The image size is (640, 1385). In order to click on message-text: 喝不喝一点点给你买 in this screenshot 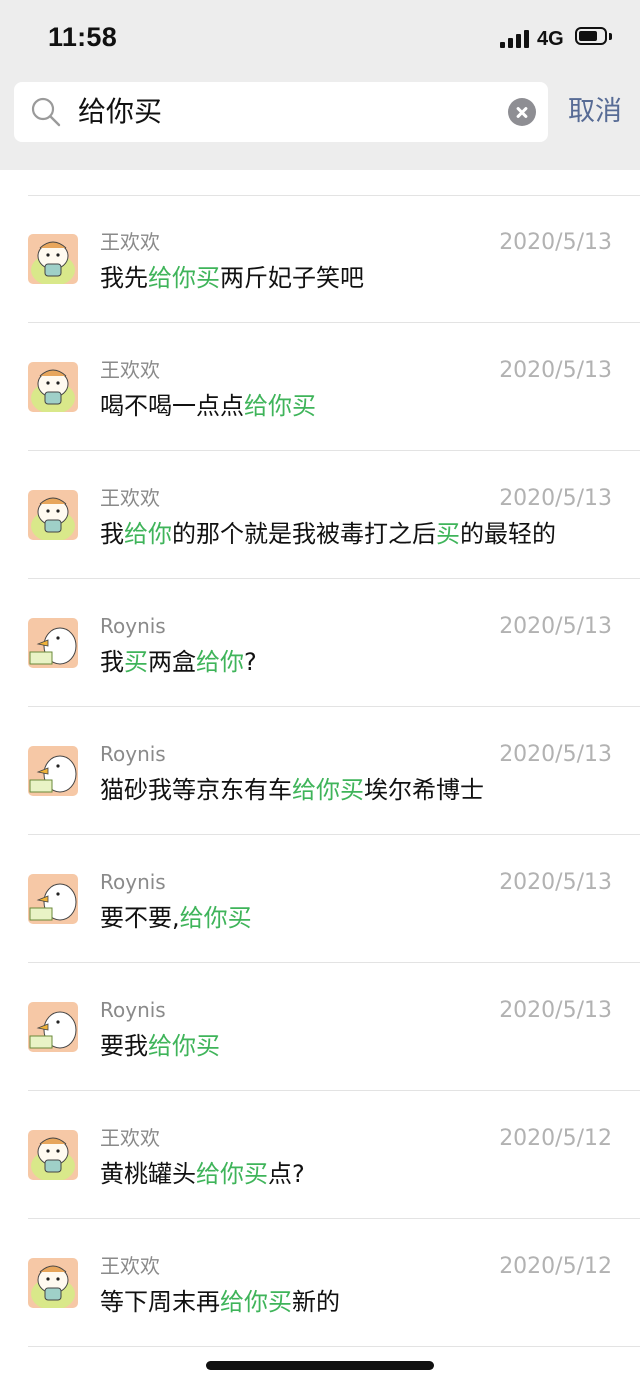, I will do `click(208, 406)`.